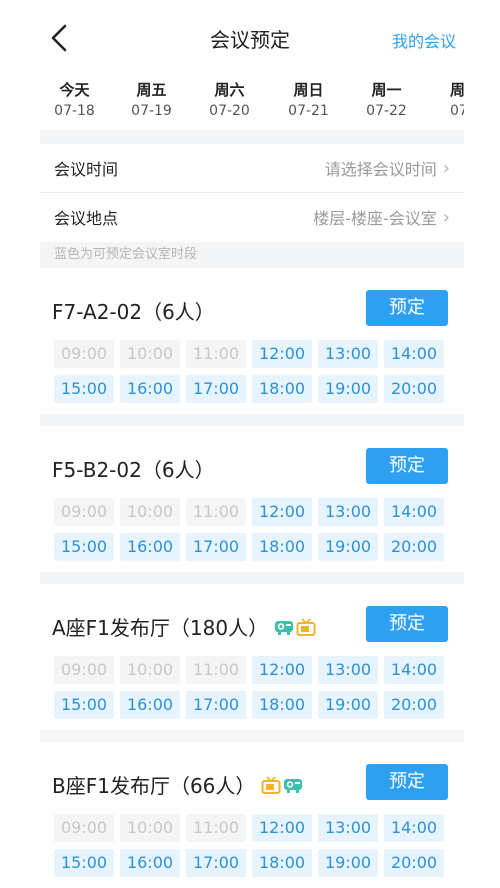  What do you see at coordinates (229, 99) in the screenshot?
I see `date-tab-sat: 周六 07-20` at bounding box center [229, 99].